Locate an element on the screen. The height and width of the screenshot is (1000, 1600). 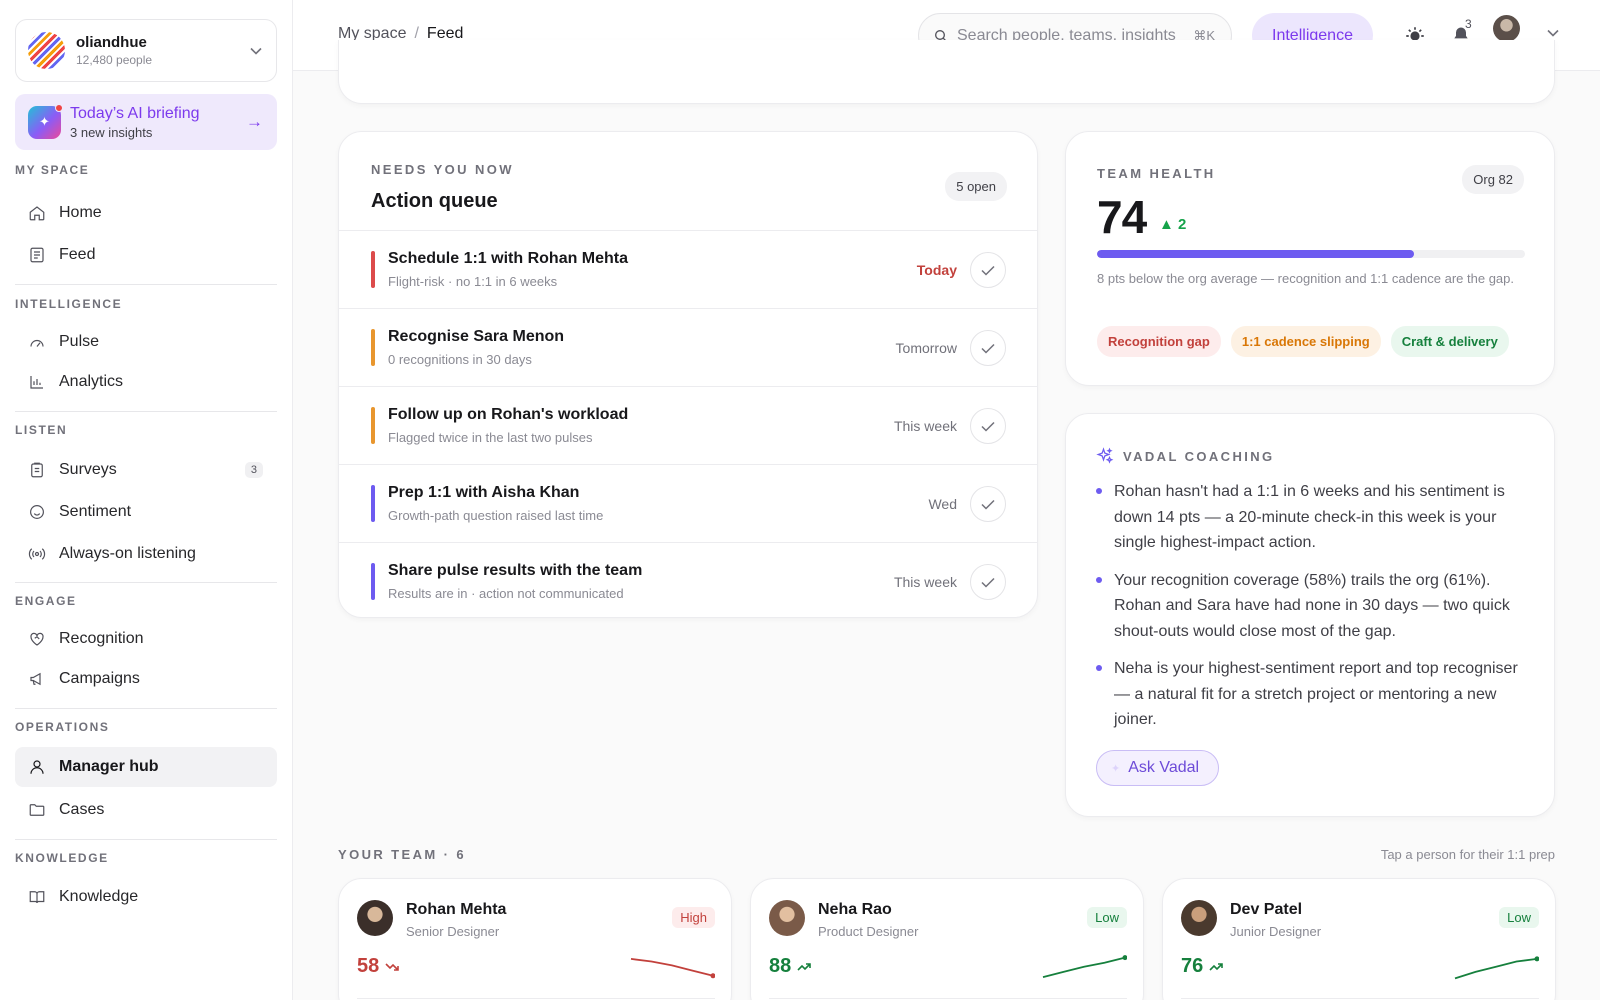
sidebar-item-cases: Cases is located at coordinates (146, 810).